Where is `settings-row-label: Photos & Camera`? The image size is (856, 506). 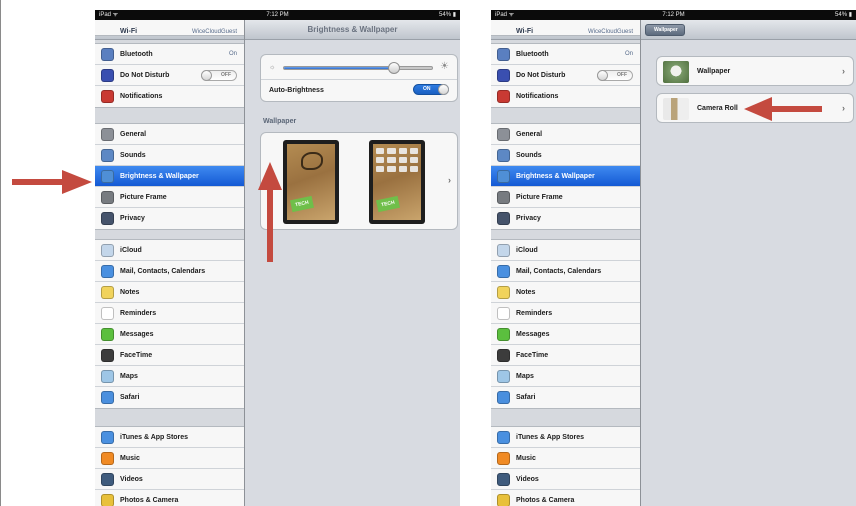
settings-row-label: Photos & Camera is located at coordinates (149, 500).